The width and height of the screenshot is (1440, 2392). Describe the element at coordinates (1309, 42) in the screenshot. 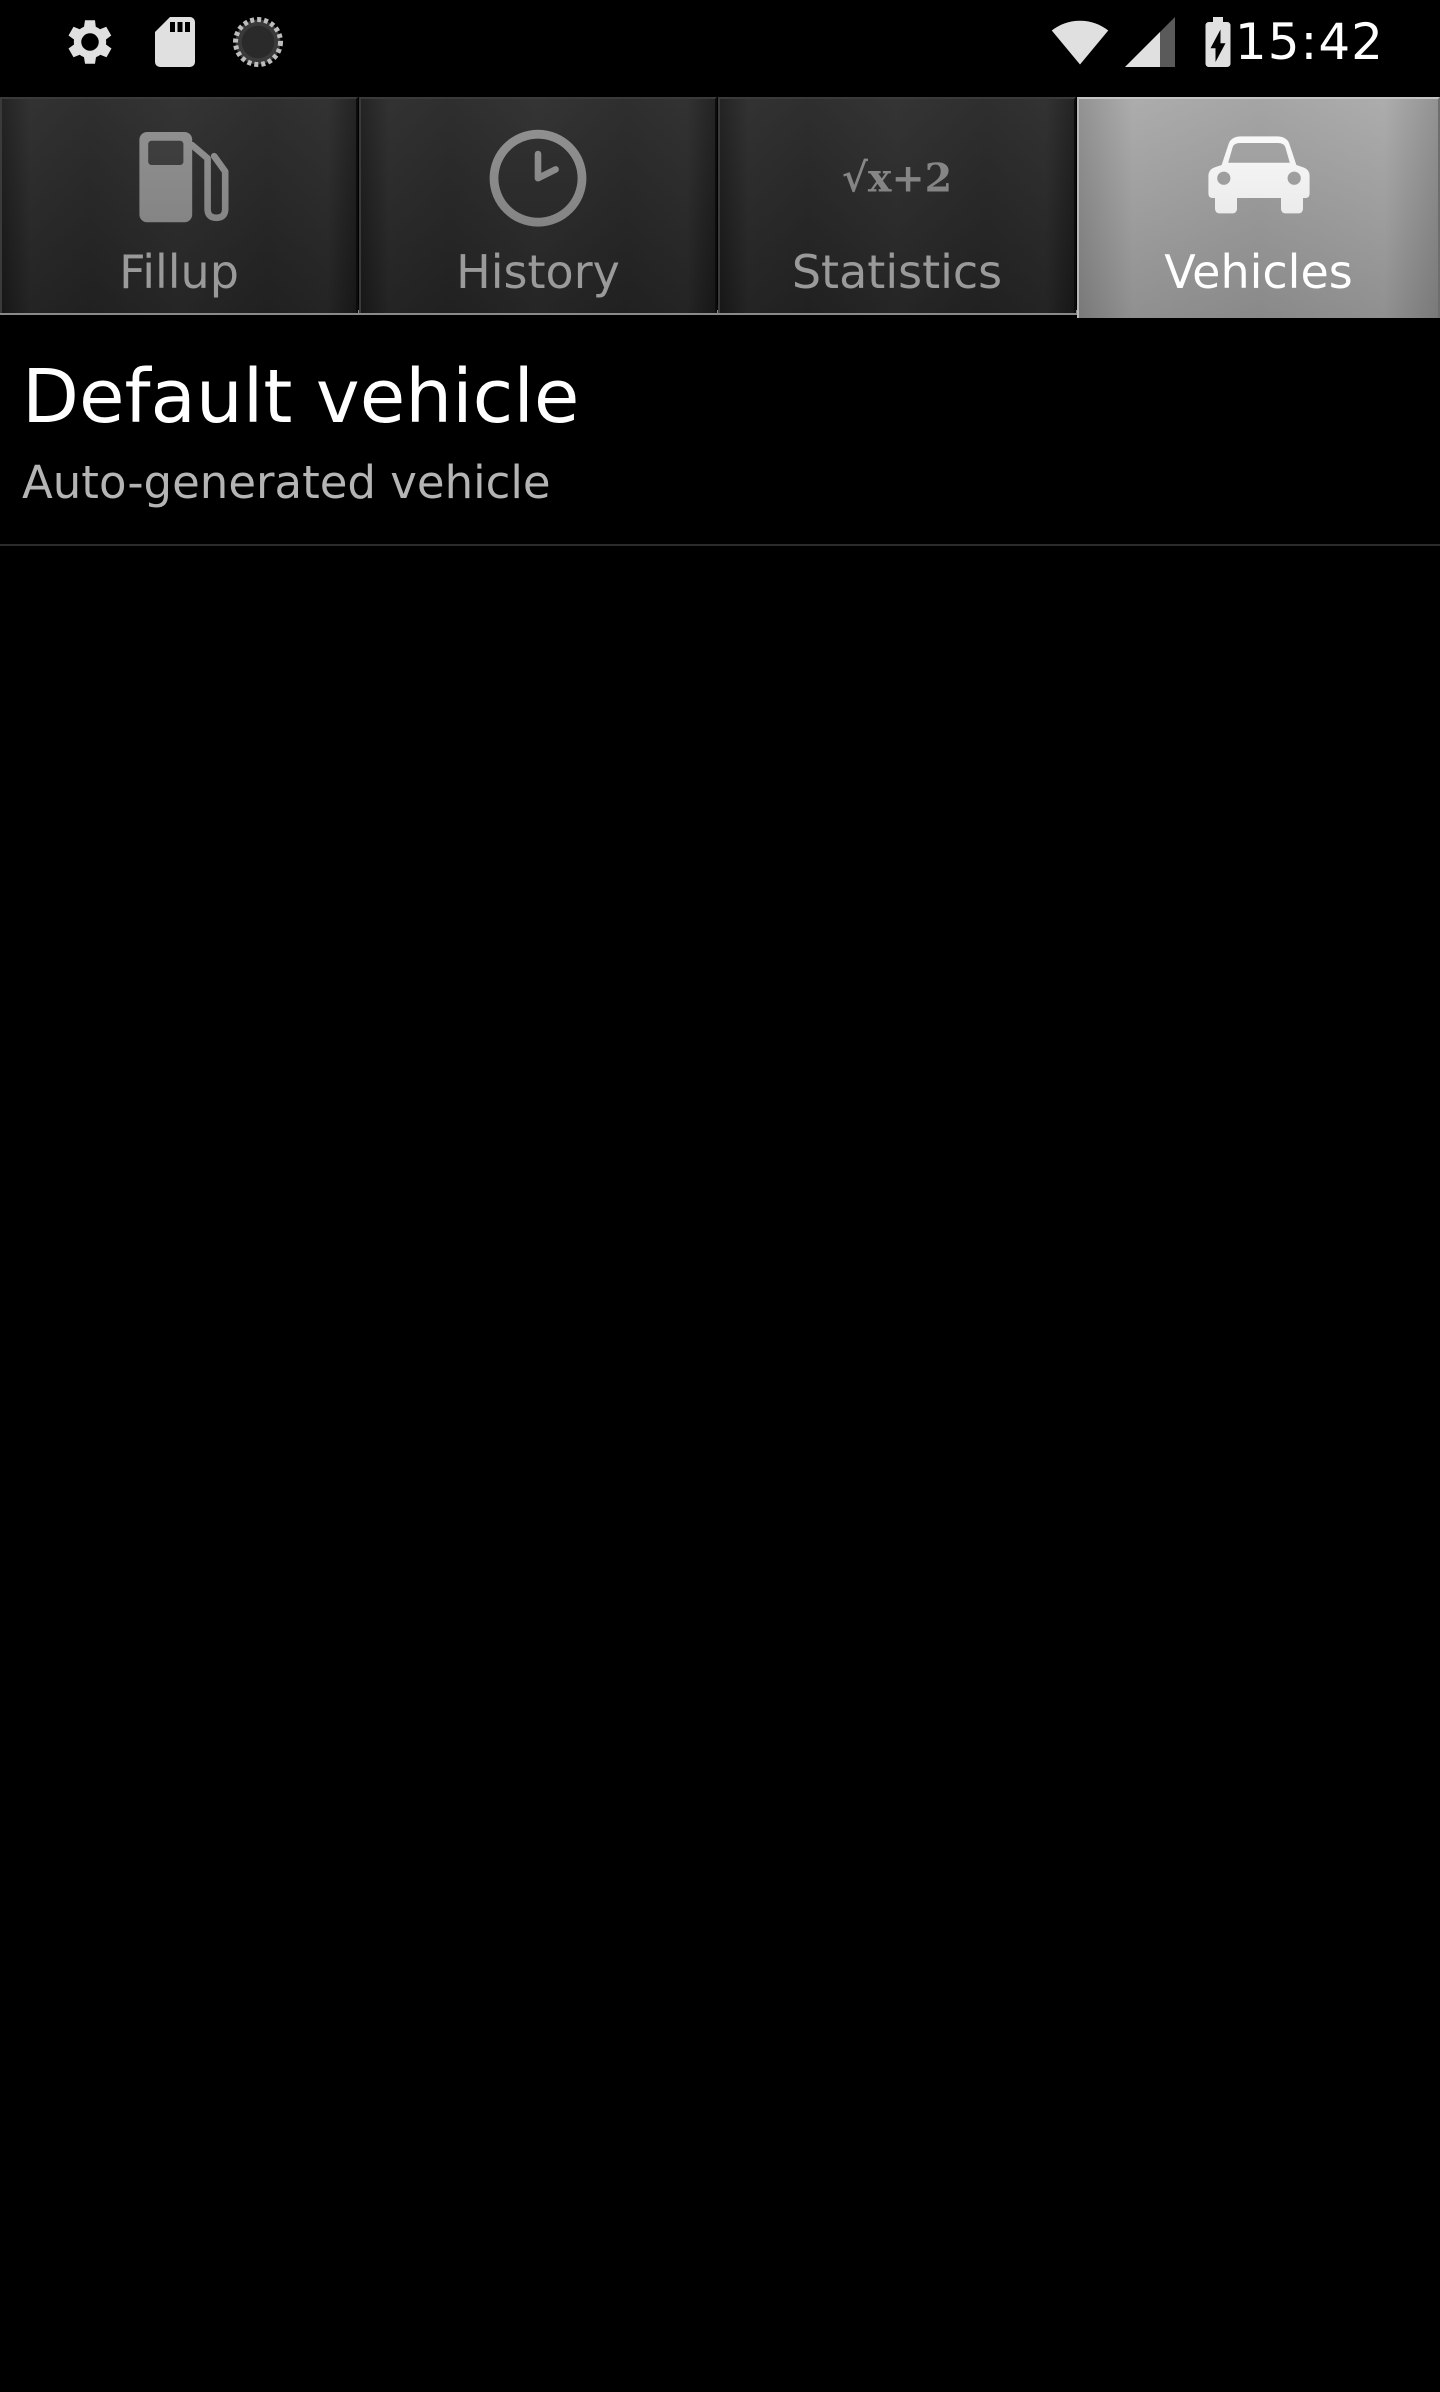

I see `status-clock: 15:42` at that location.